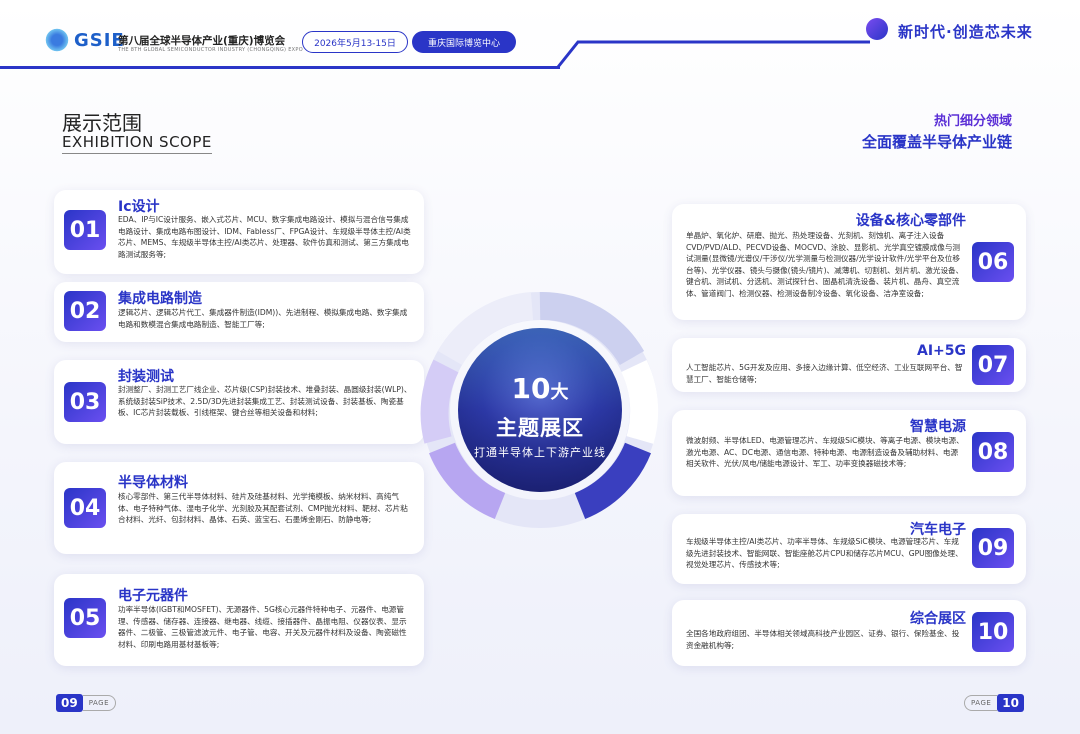 The image size is (1080, 734). Describe the element at coordinates (540, 452) in the screenshot. I see `zone-subtitle: 打通半导体上下游产业线` at that location.